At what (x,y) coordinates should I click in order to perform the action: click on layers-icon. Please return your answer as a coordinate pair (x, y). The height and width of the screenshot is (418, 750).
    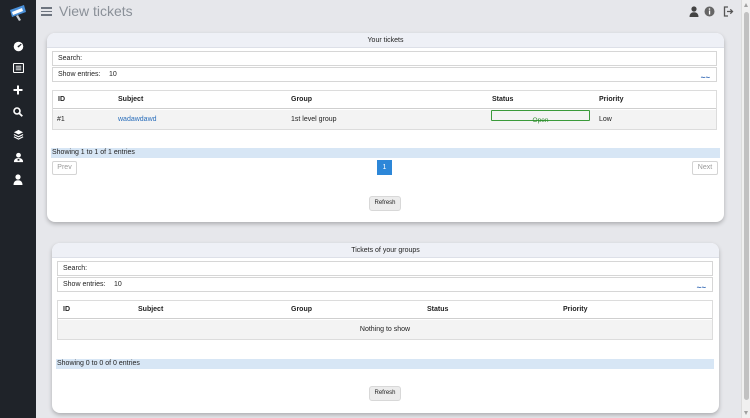
    Looking at the image, I should click on (18, 134).